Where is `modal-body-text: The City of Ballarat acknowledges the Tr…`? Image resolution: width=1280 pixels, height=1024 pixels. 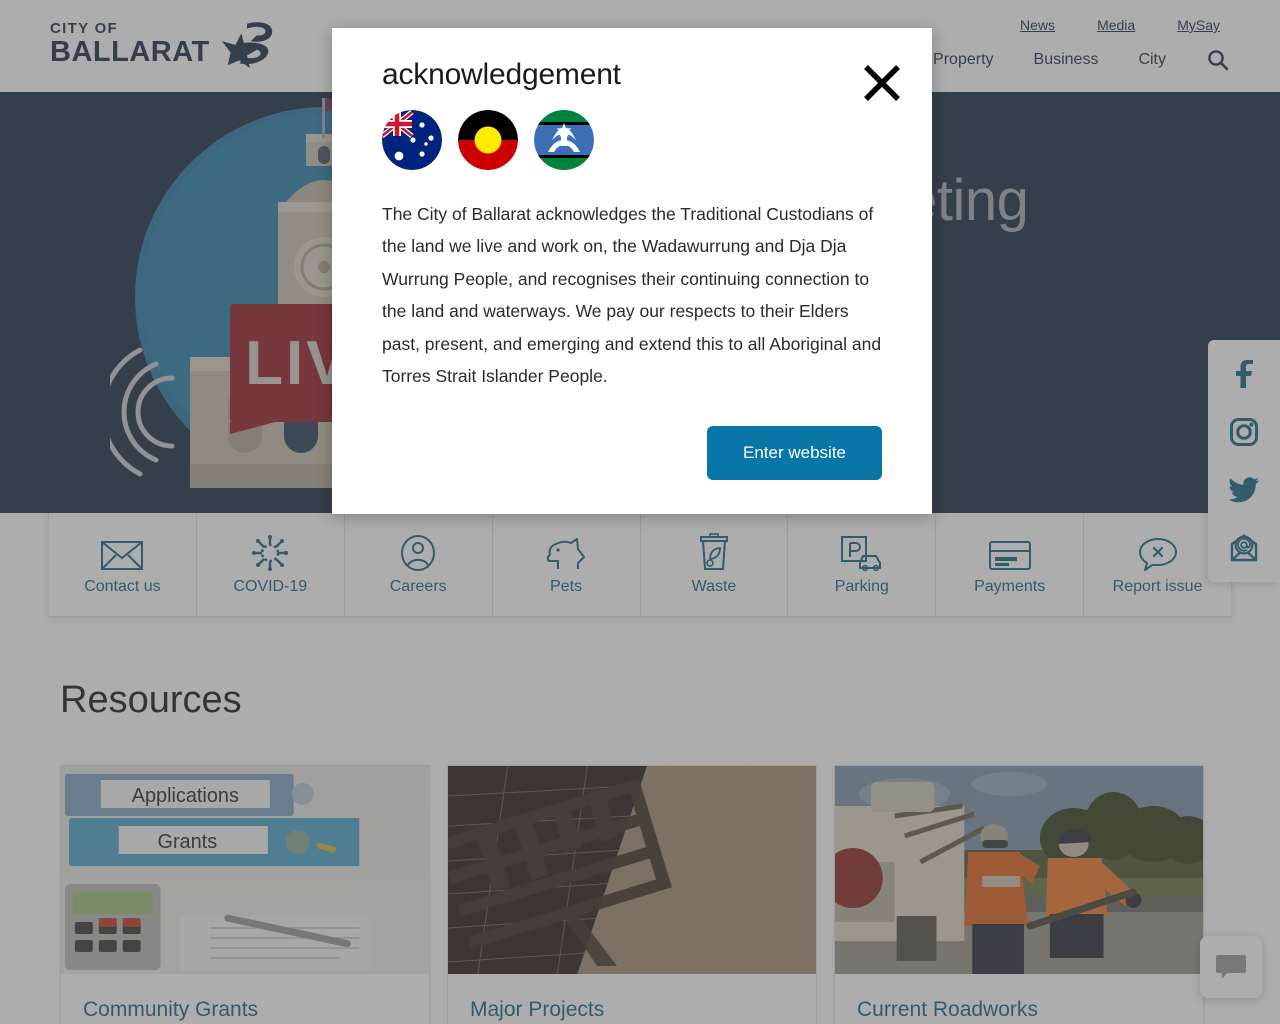 modal-body-text: The City of Ballarat acknowledges the Tr… is located at coordinates (632, 295).